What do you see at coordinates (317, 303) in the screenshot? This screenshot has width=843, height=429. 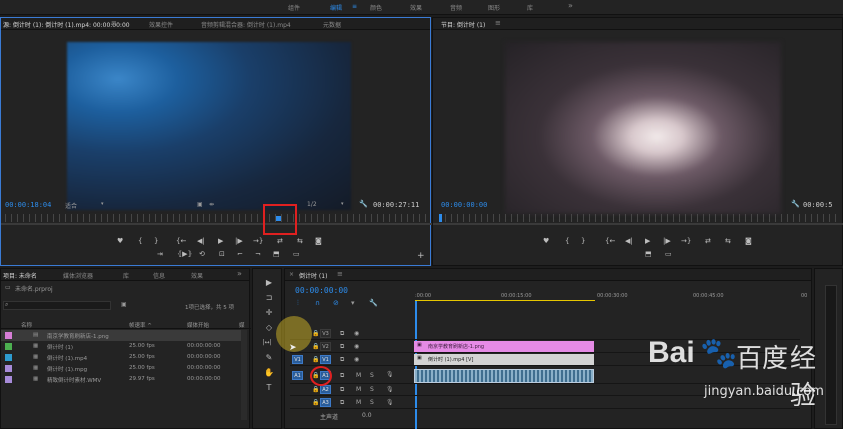 I see `snap-icon: ∩` at bounding box center [317, 303].